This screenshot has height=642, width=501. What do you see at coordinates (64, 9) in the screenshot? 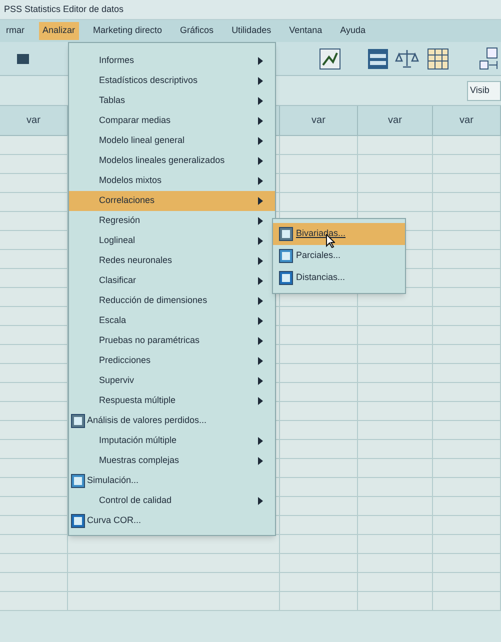
I see `window-title: PSS Statistics Editor de datos` at bounding box center [64, 9].